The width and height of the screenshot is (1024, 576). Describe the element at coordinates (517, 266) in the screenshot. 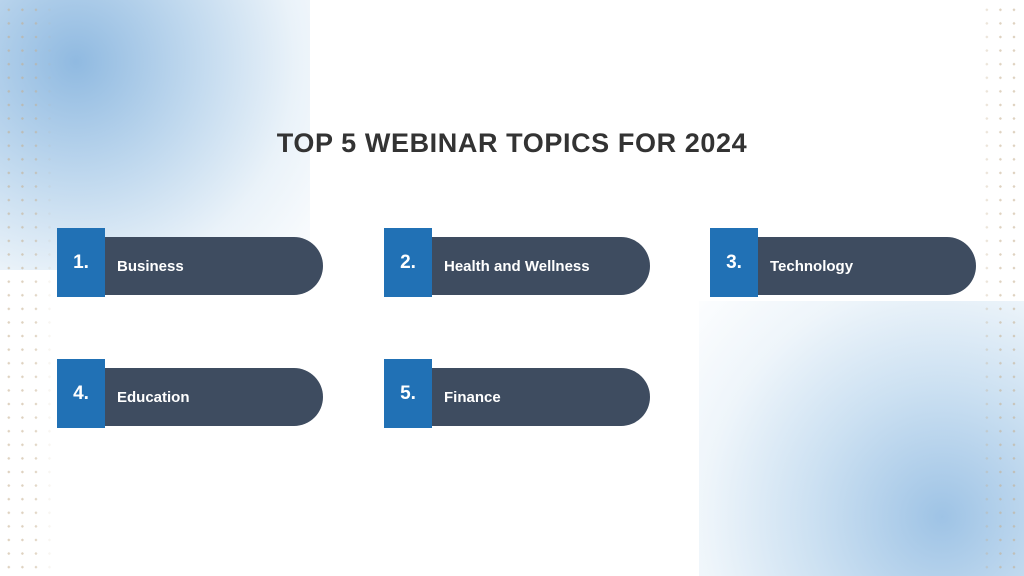

I see `topic-label: Health and Wellness` at that location.